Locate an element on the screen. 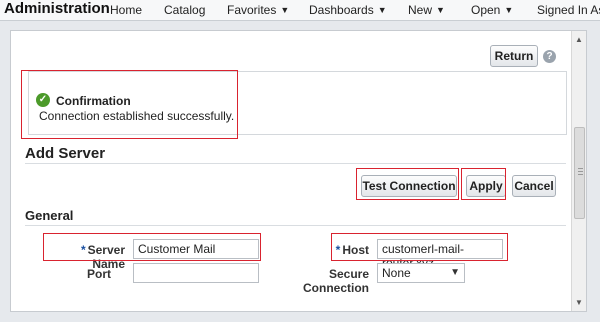 Image resolution: width=600 pixels, height=322 pixels. nav-open-label: Open is located at coordinates (486, 10).